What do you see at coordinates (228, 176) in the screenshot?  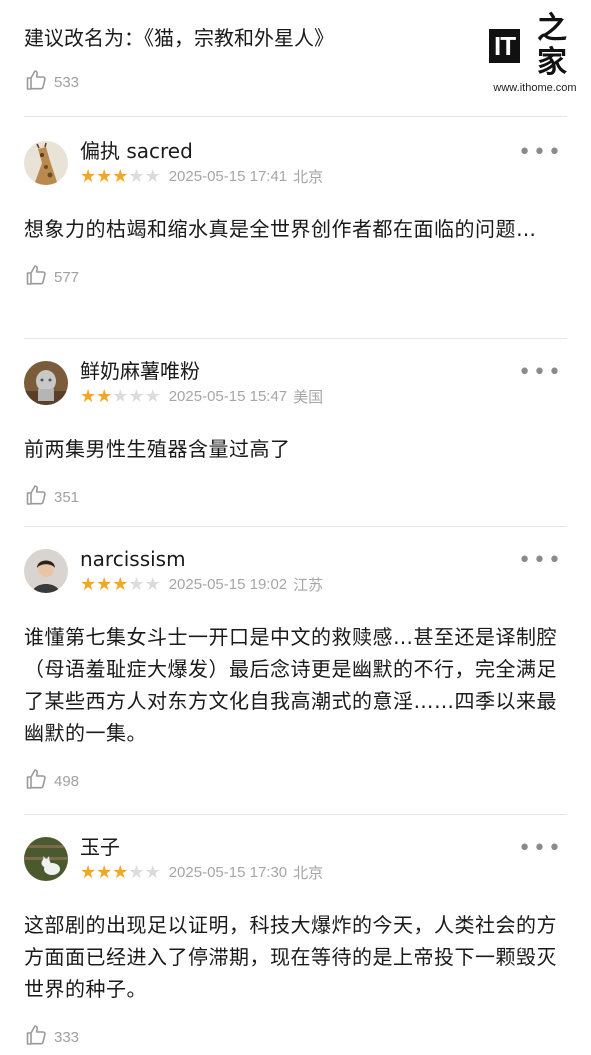 I see `timestamp: 2025-05-15 17:41` at bounding box center [228, 176].